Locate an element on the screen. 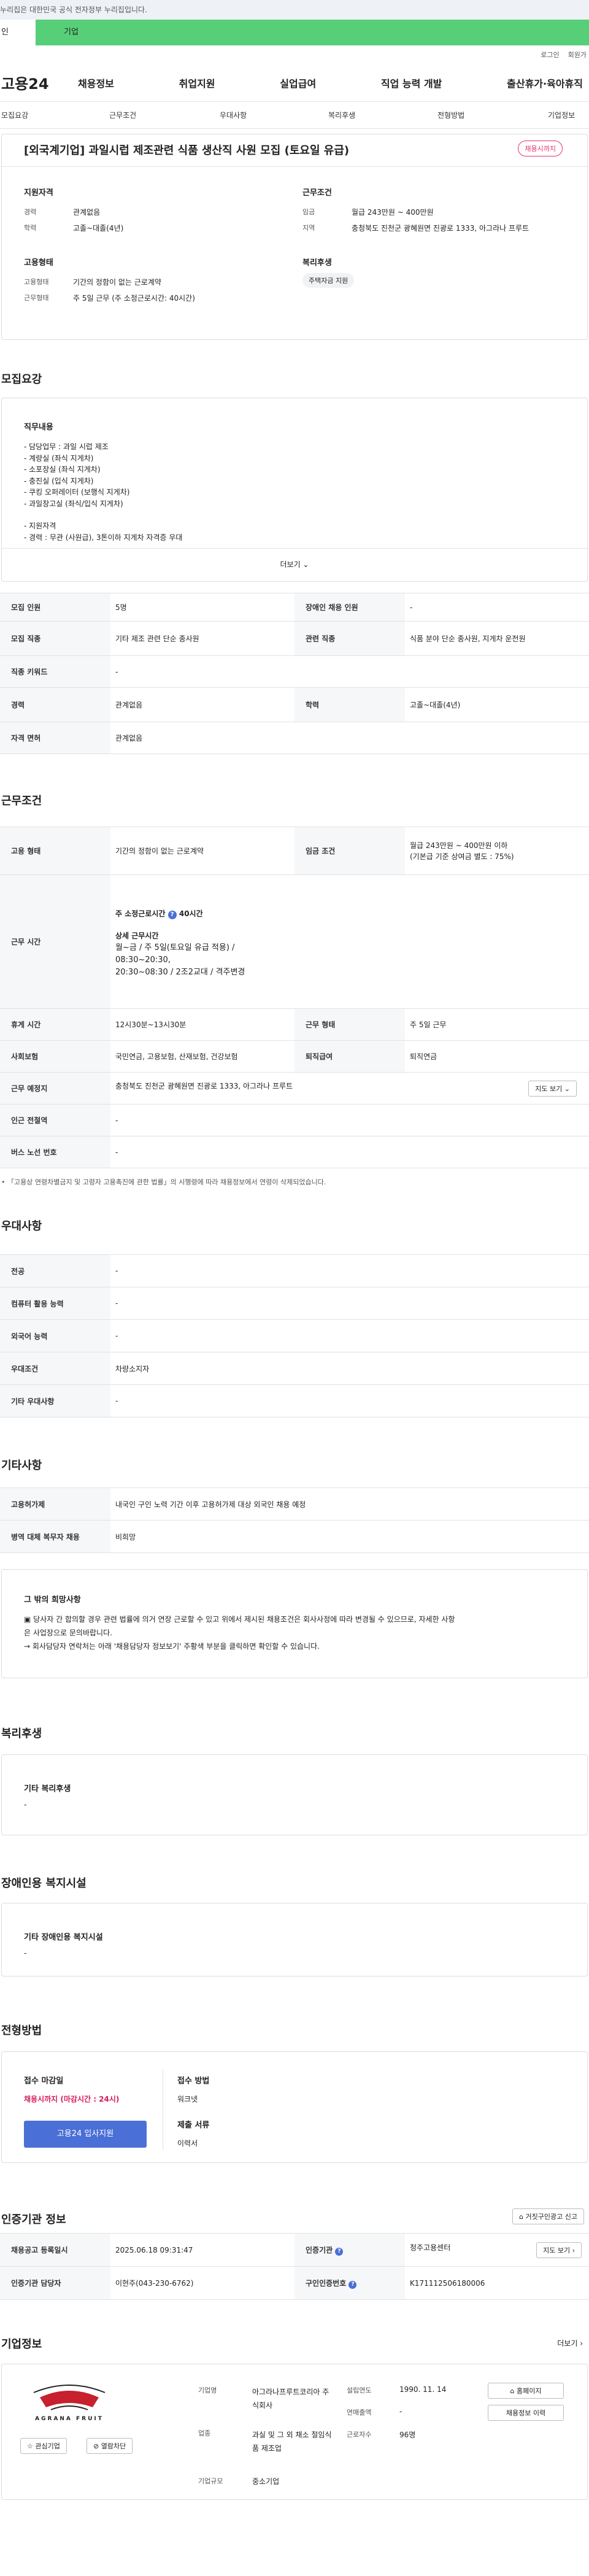 The height and width of the screenshot is (2576, 589). cell-value: 12시30분~13시30분 is located at coordinates (202, 1024).